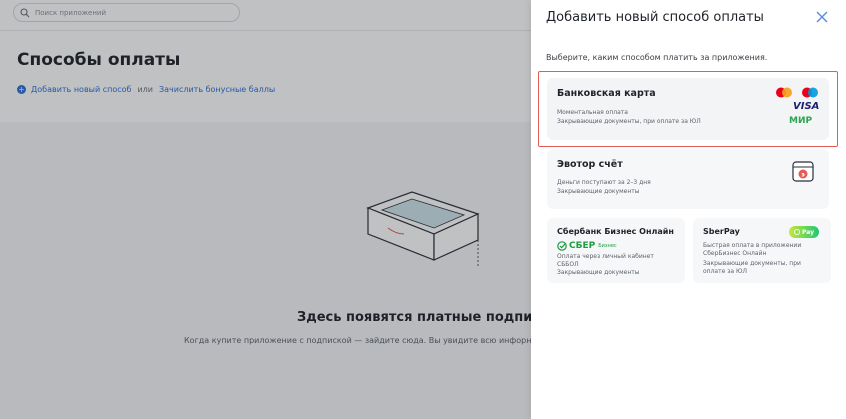  What do you see at coordinates (801, 121) in the screenshot?
I see `mir-logo: МИР` at bounding box center [801, 121].